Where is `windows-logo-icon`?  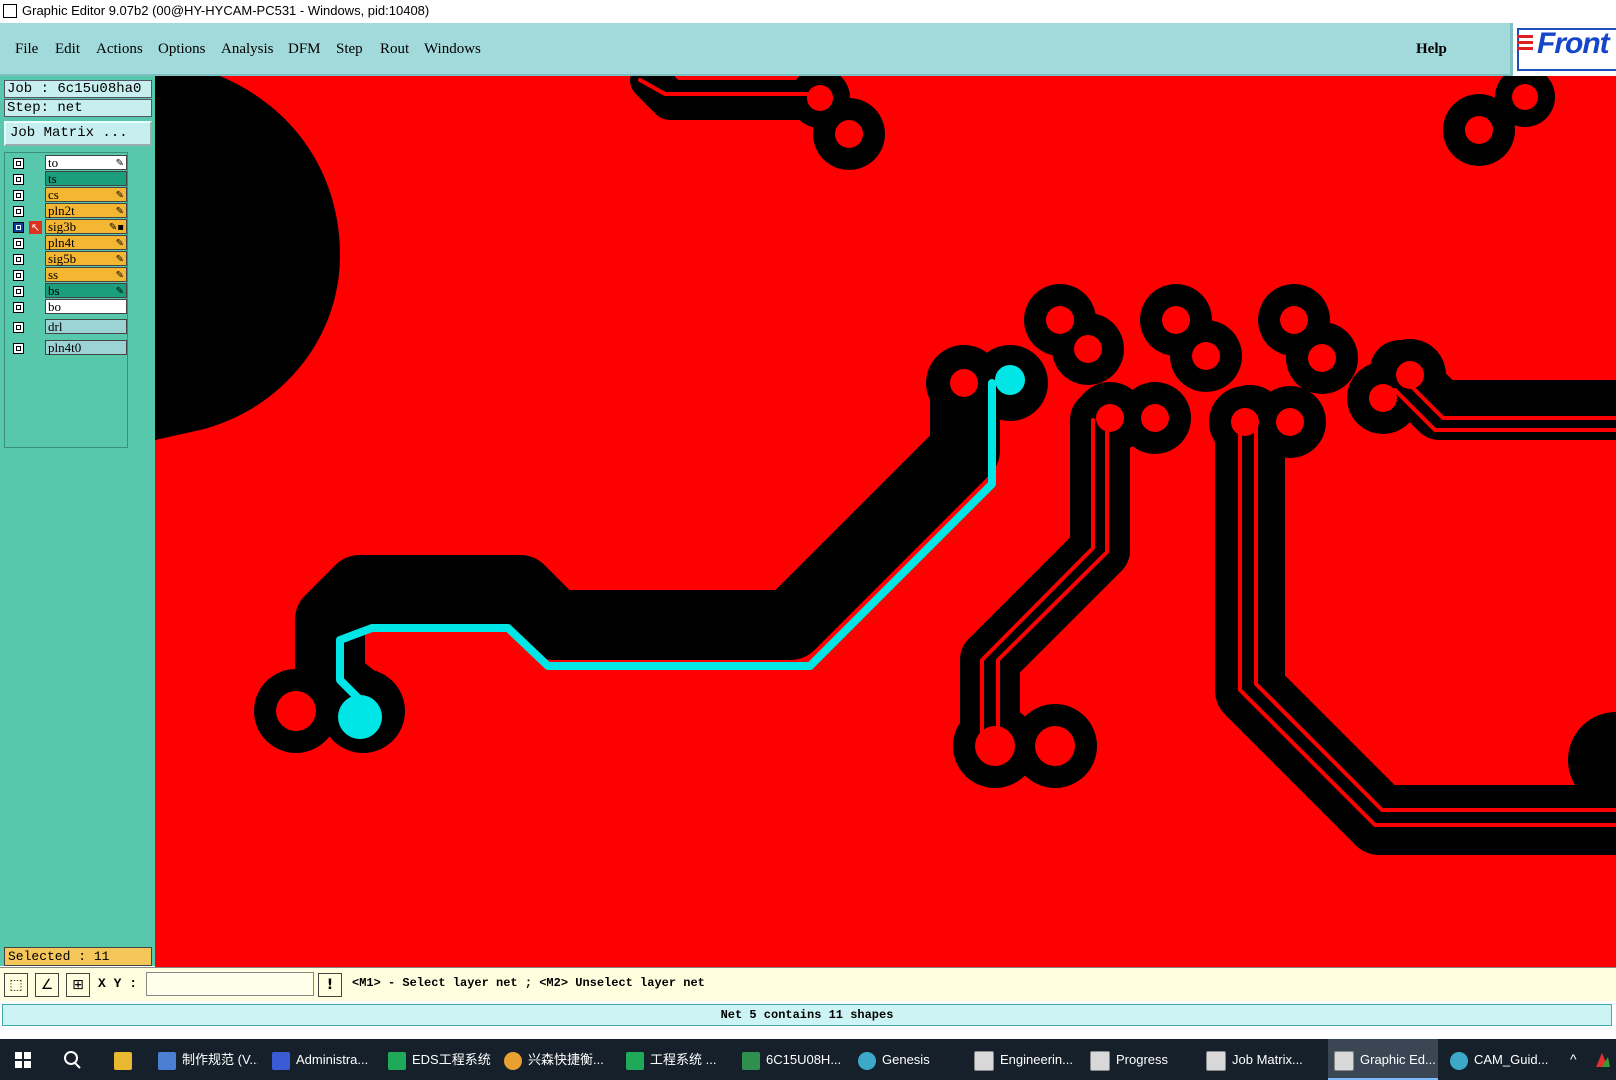 windows-logo-icon is located at coordinates (23, 1060).